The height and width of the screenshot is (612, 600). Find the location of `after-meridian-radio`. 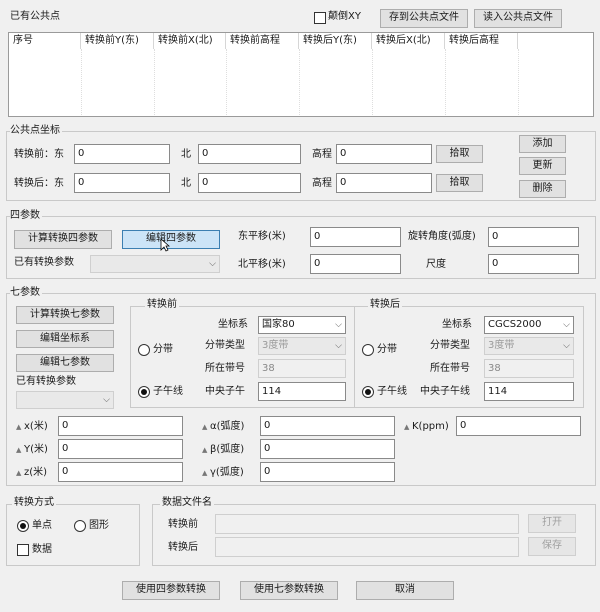

after-meridian-radio is located at coordinates (368, 392).